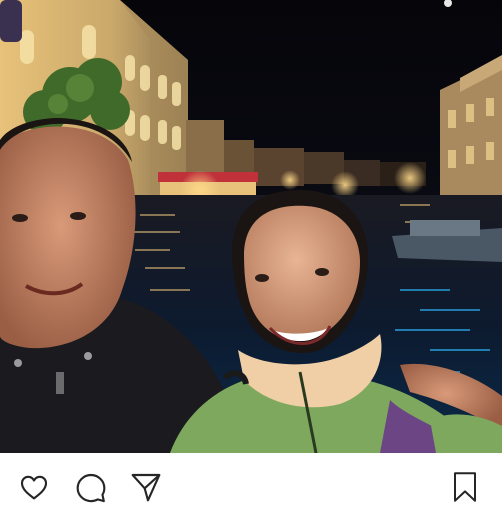 The image size is (502, 520). I want to click on like-button, so click(34, 487).